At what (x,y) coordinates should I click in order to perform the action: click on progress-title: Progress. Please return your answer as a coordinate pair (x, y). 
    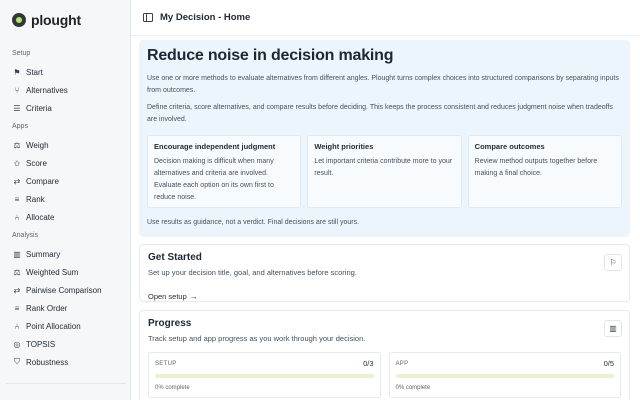
    Looking at the image, I should click on (170, 323).